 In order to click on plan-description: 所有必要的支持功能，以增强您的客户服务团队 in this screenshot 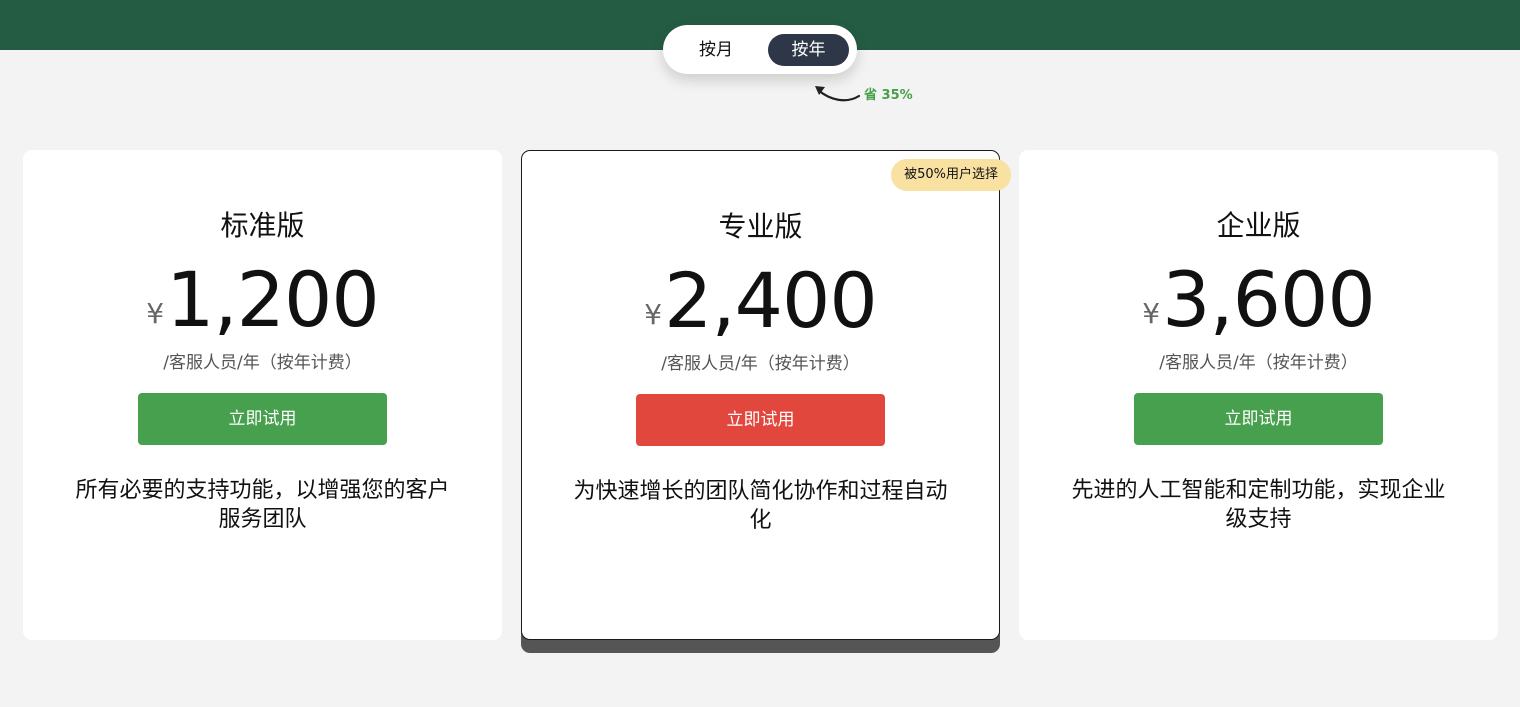, I will do `click(262, 505)`.